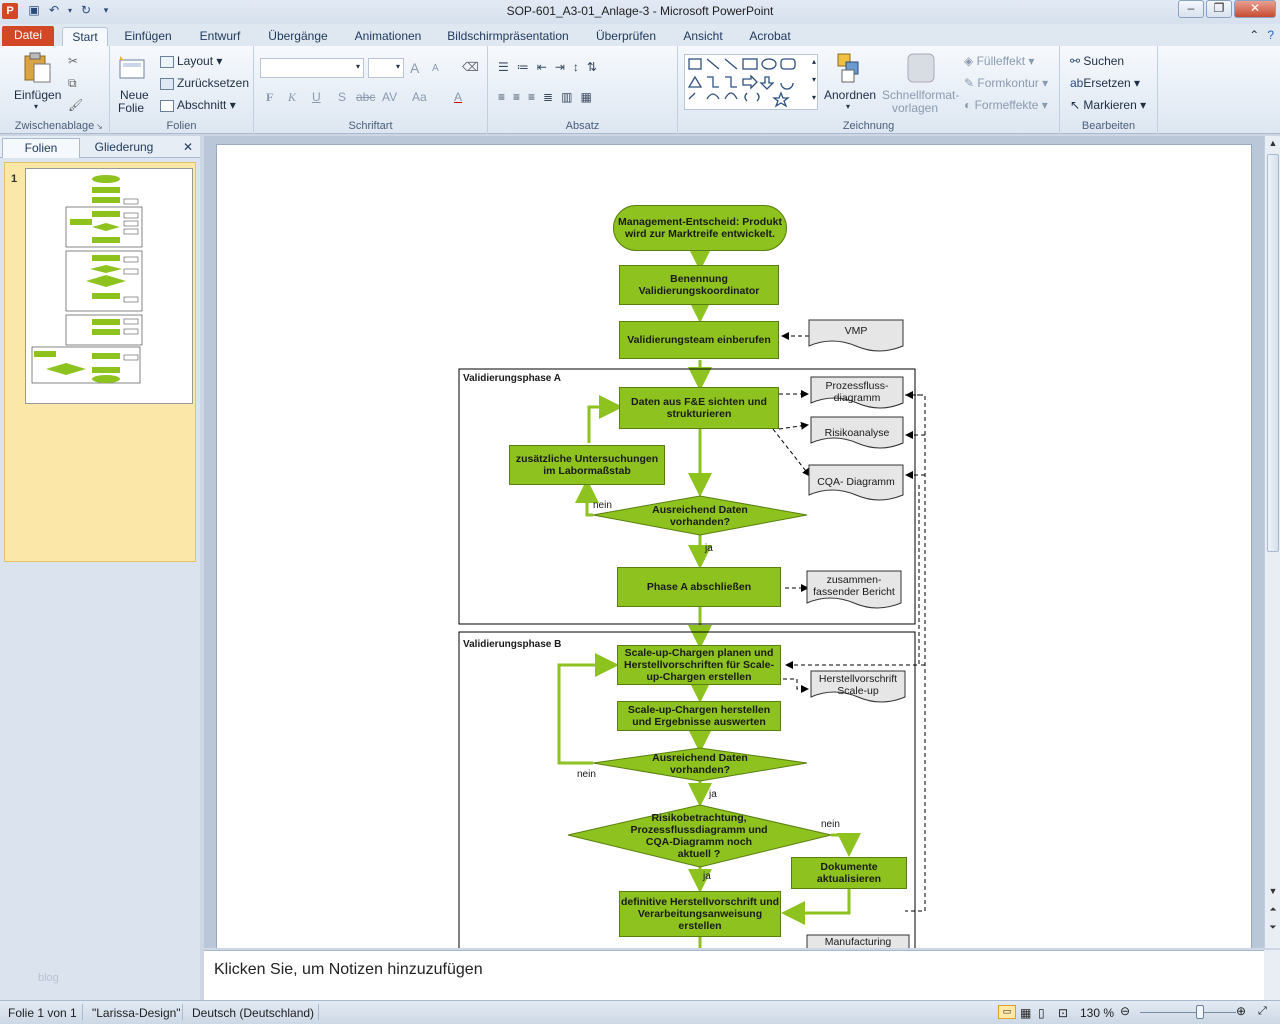  Describe the element at coordinates (576, 67) in the screenshot. I see `line-spacing-icon: ↕` at that location.